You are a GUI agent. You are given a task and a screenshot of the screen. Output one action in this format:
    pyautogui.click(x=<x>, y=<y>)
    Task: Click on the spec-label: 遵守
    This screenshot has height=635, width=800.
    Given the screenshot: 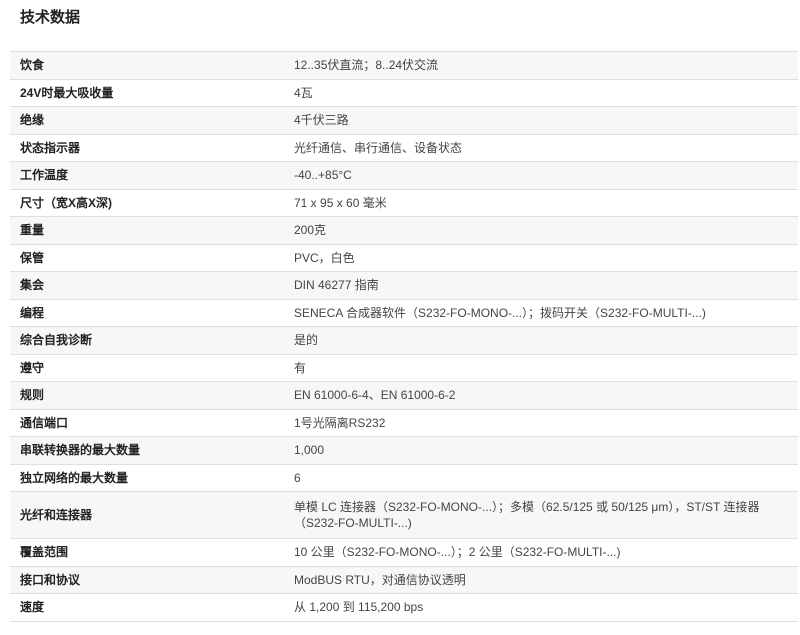 What is the action you would take?
    pyautogui.click(x=147, y=367)
    